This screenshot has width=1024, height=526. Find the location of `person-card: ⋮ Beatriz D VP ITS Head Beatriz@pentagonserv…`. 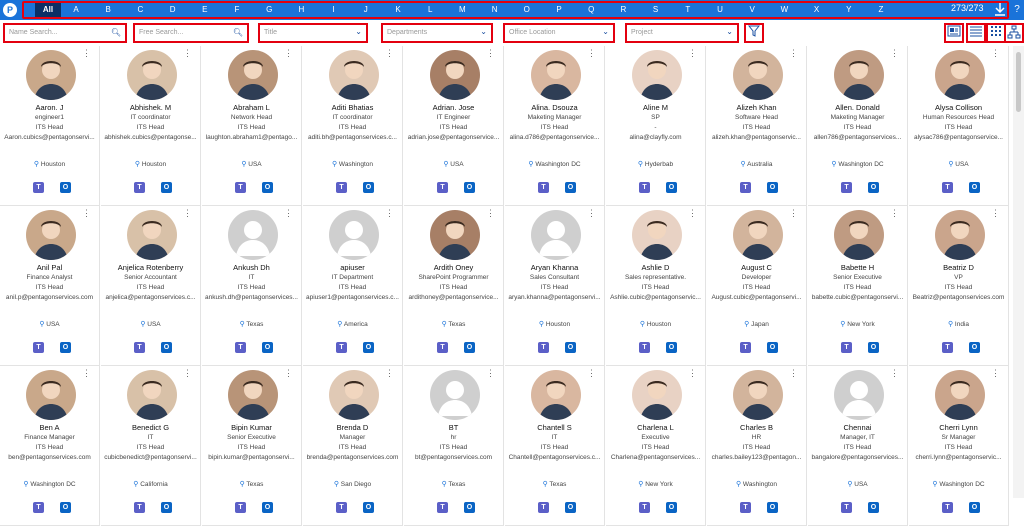

person-card: ⋮ Beatriz D VP ITS Head Beatriz@pentagonserv… is located at coordinates (959, 286).